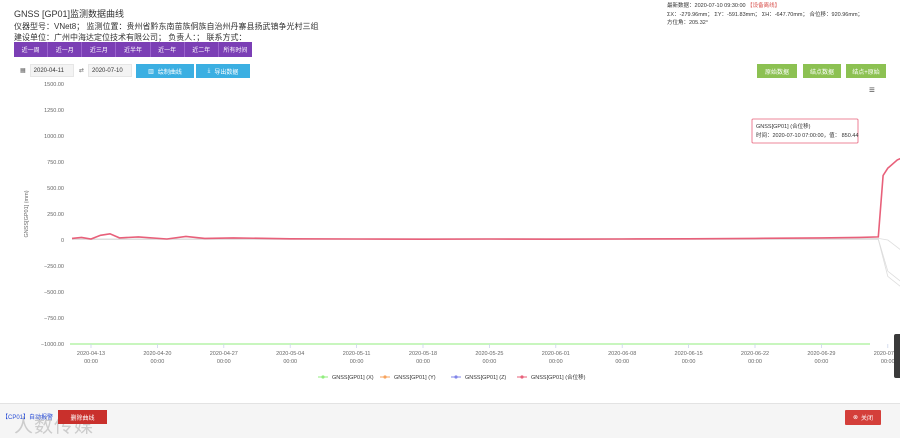 This screenshot has width=900, height=438. Describe the element at coordinates (558, 377) in the screenshot. I see `legend-item: GNSS[GP01] (合位移)` at that location.